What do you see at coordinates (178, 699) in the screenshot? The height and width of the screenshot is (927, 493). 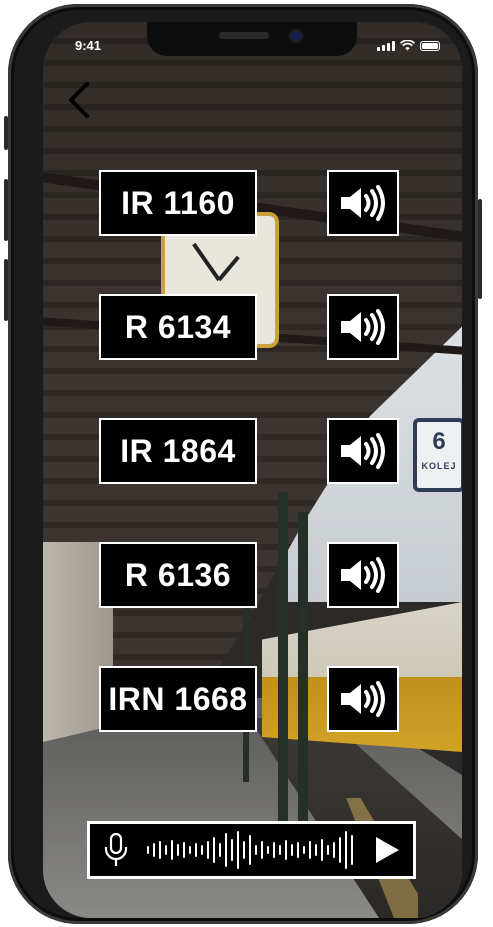 I see `train-number-button: IRN 1668` at bounding box center [178, 699].